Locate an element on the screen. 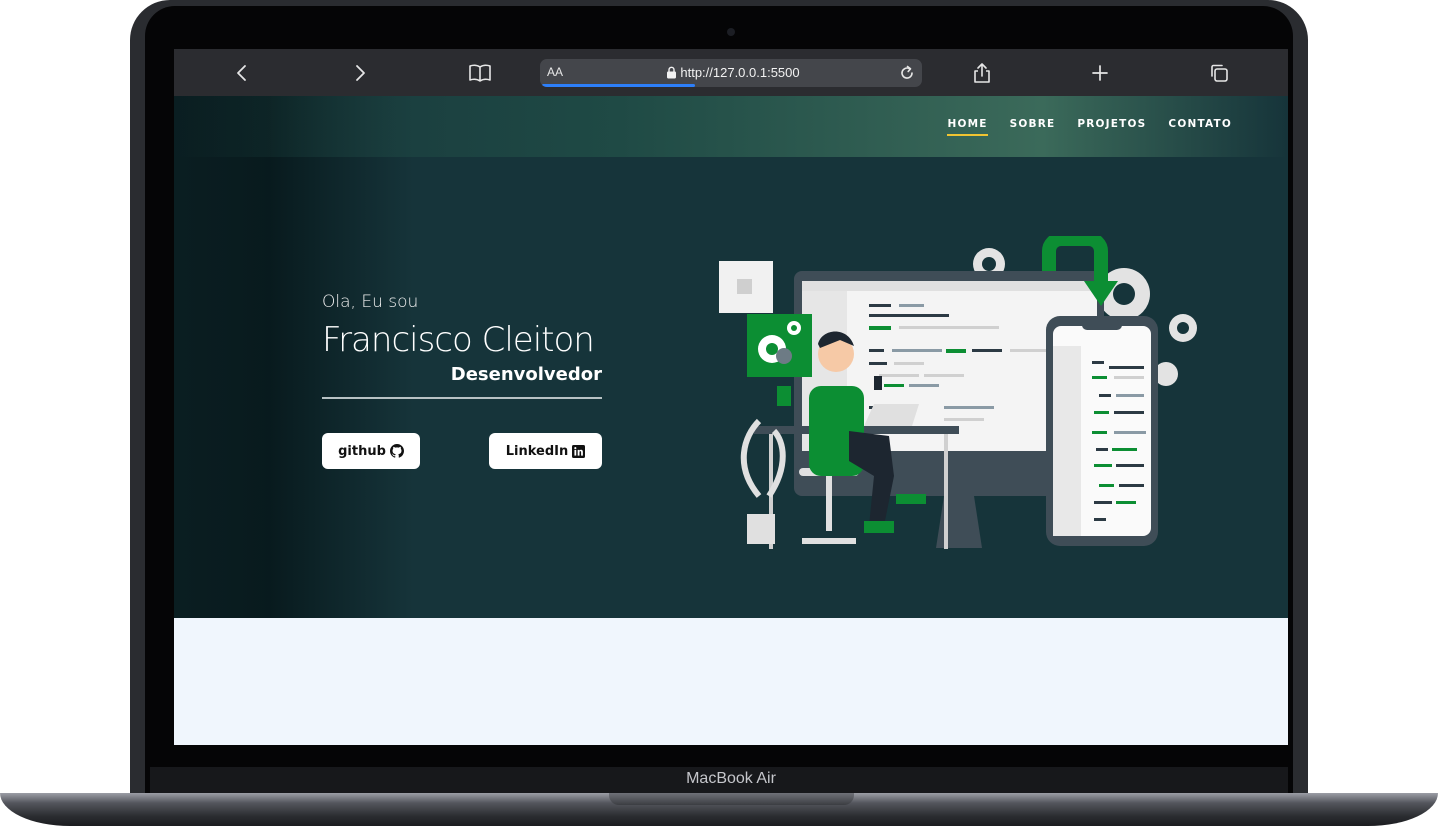  chevron-left-icon is located at coordinates (241, 73).